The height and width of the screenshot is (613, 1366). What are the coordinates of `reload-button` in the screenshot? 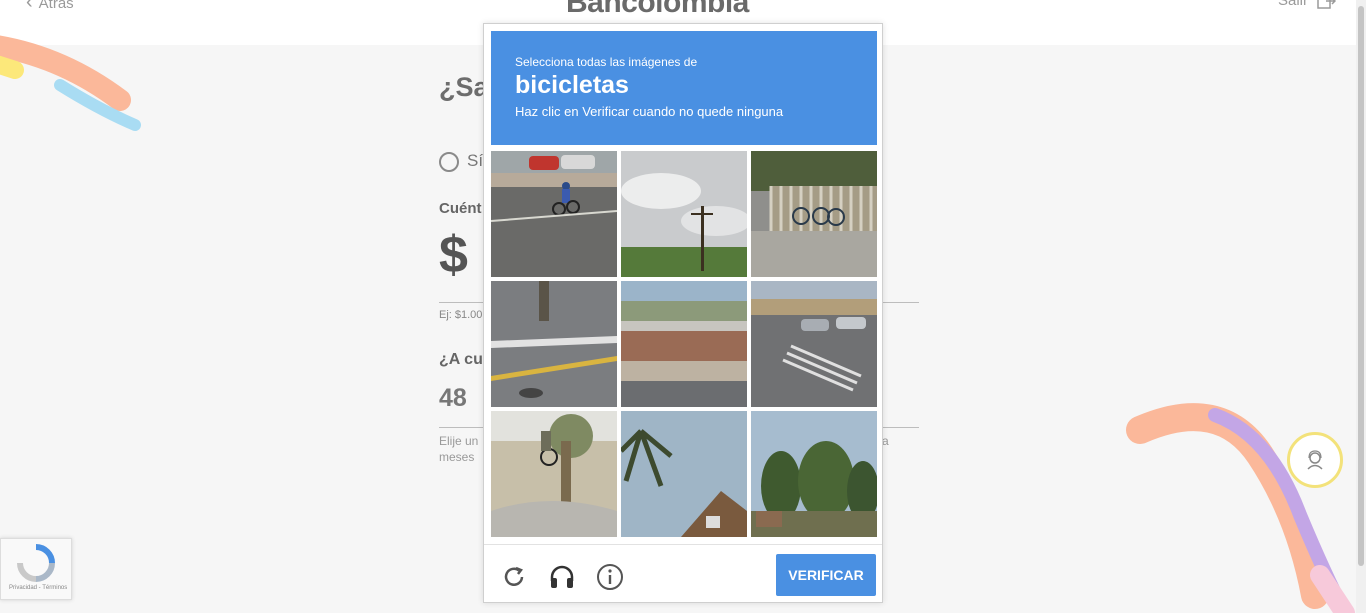 It's located at (514, 577).